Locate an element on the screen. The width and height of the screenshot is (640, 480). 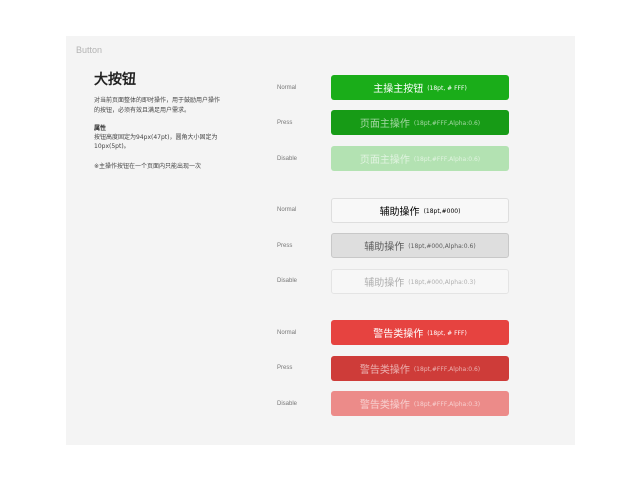
page-title: 大按钮 is located at coordinates (115, 80).